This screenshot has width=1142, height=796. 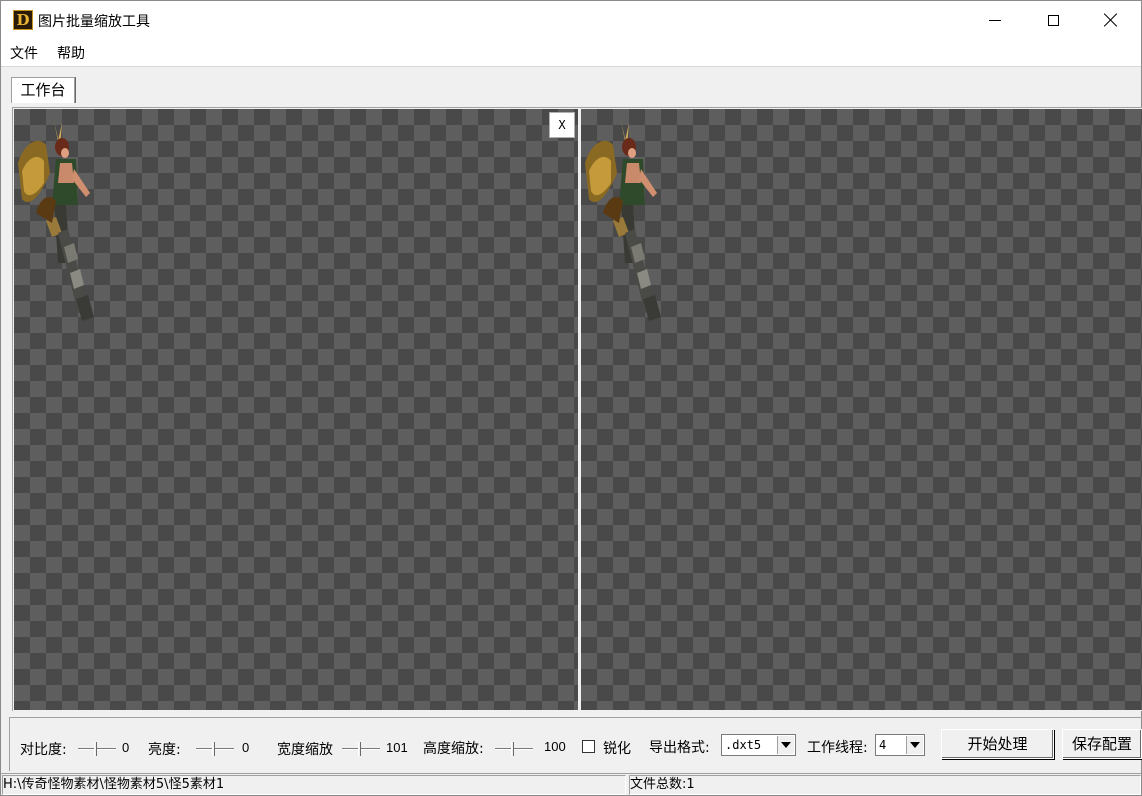 I want to click on start-process-button: 开始处理, so click(x=997, y=744).